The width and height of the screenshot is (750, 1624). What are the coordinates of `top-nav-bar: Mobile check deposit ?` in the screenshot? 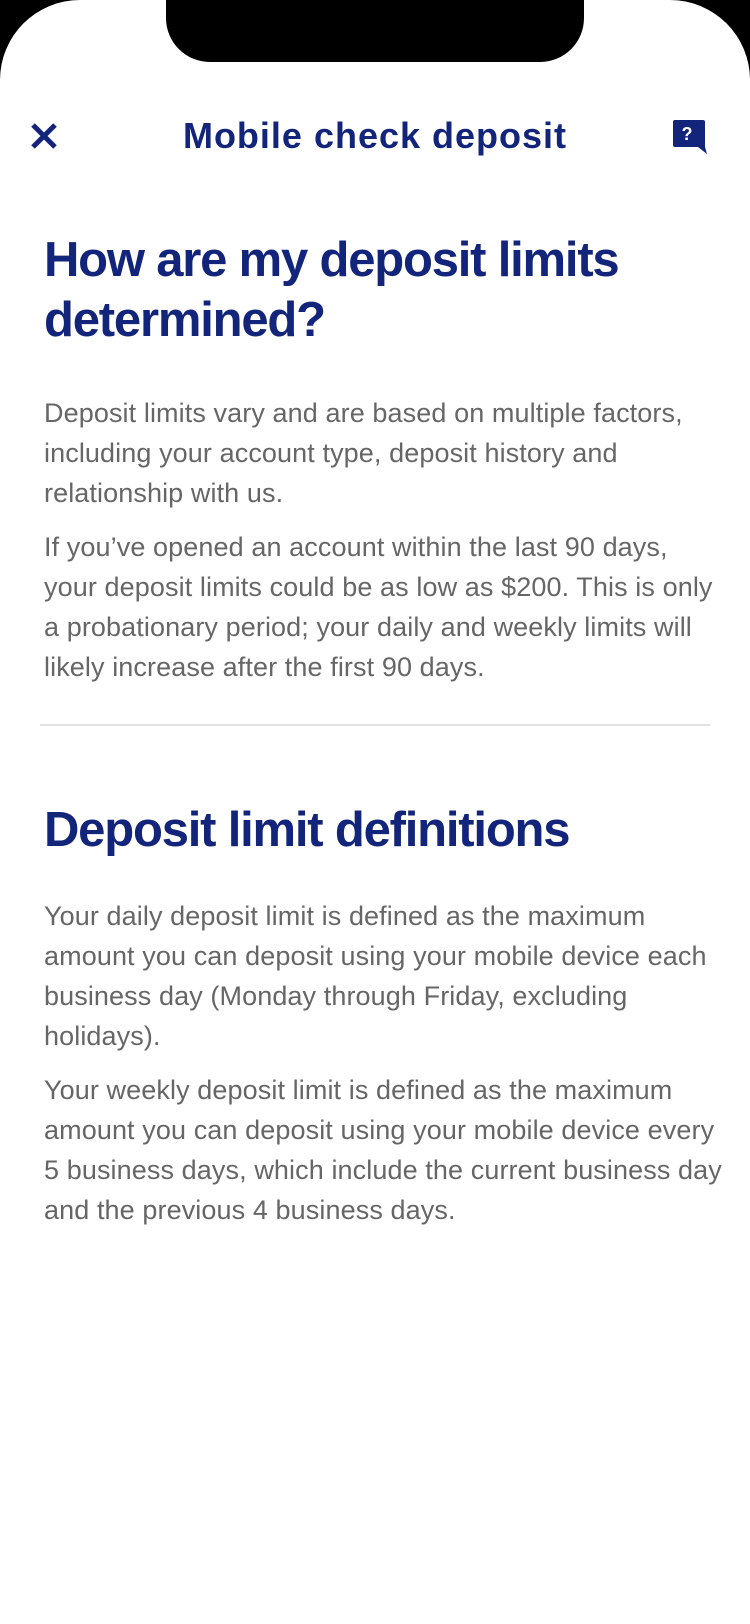 It's located at (375, 140).